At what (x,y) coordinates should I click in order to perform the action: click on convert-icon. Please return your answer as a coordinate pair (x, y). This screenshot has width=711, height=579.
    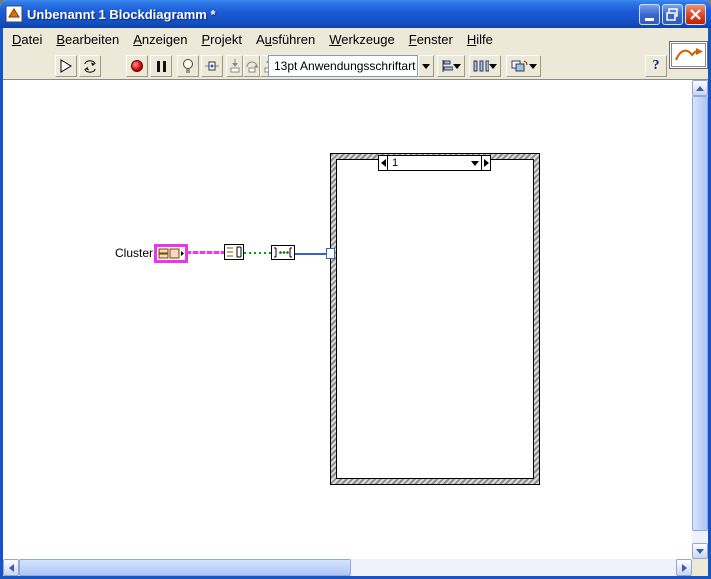
    Looking at the image, I should click on (283, 252).